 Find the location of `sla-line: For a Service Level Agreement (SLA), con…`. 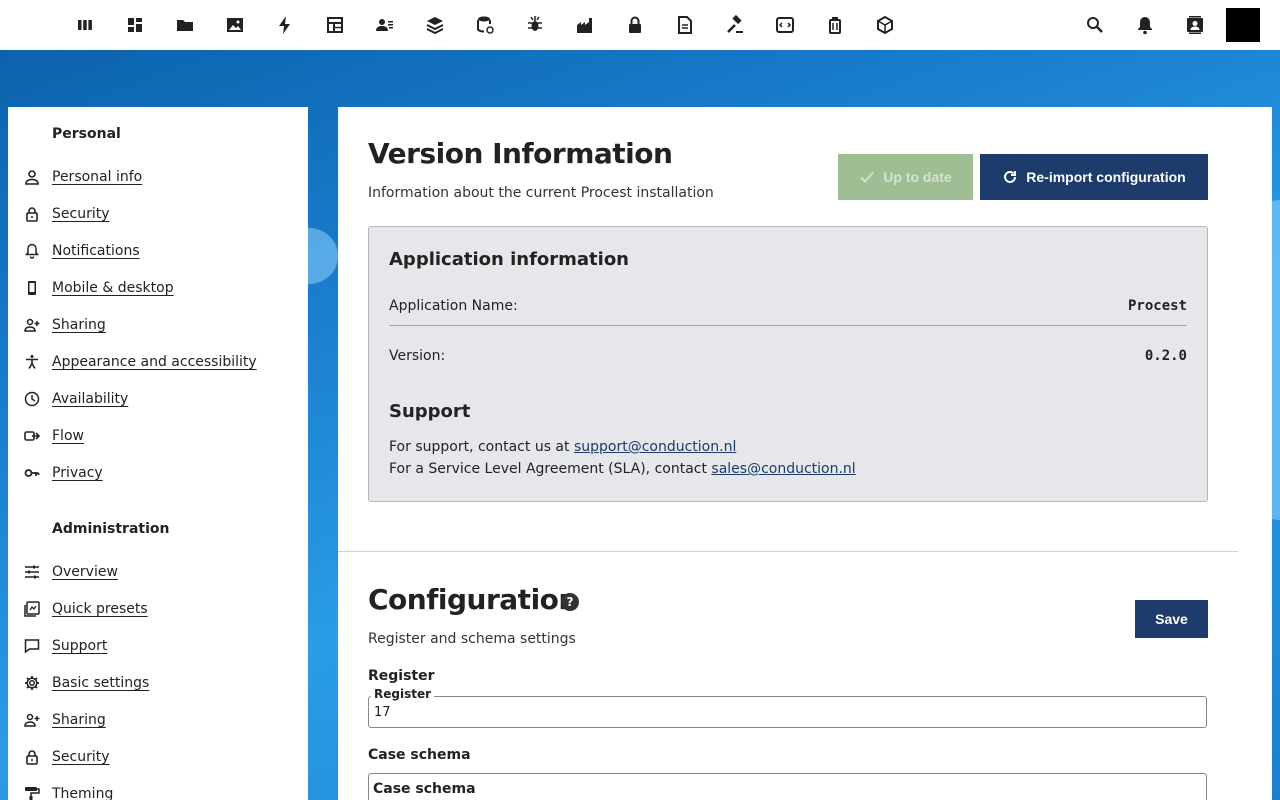

sla-line: For a Service Level Agreement (SLA), con… is located at coordinates (622, 469).